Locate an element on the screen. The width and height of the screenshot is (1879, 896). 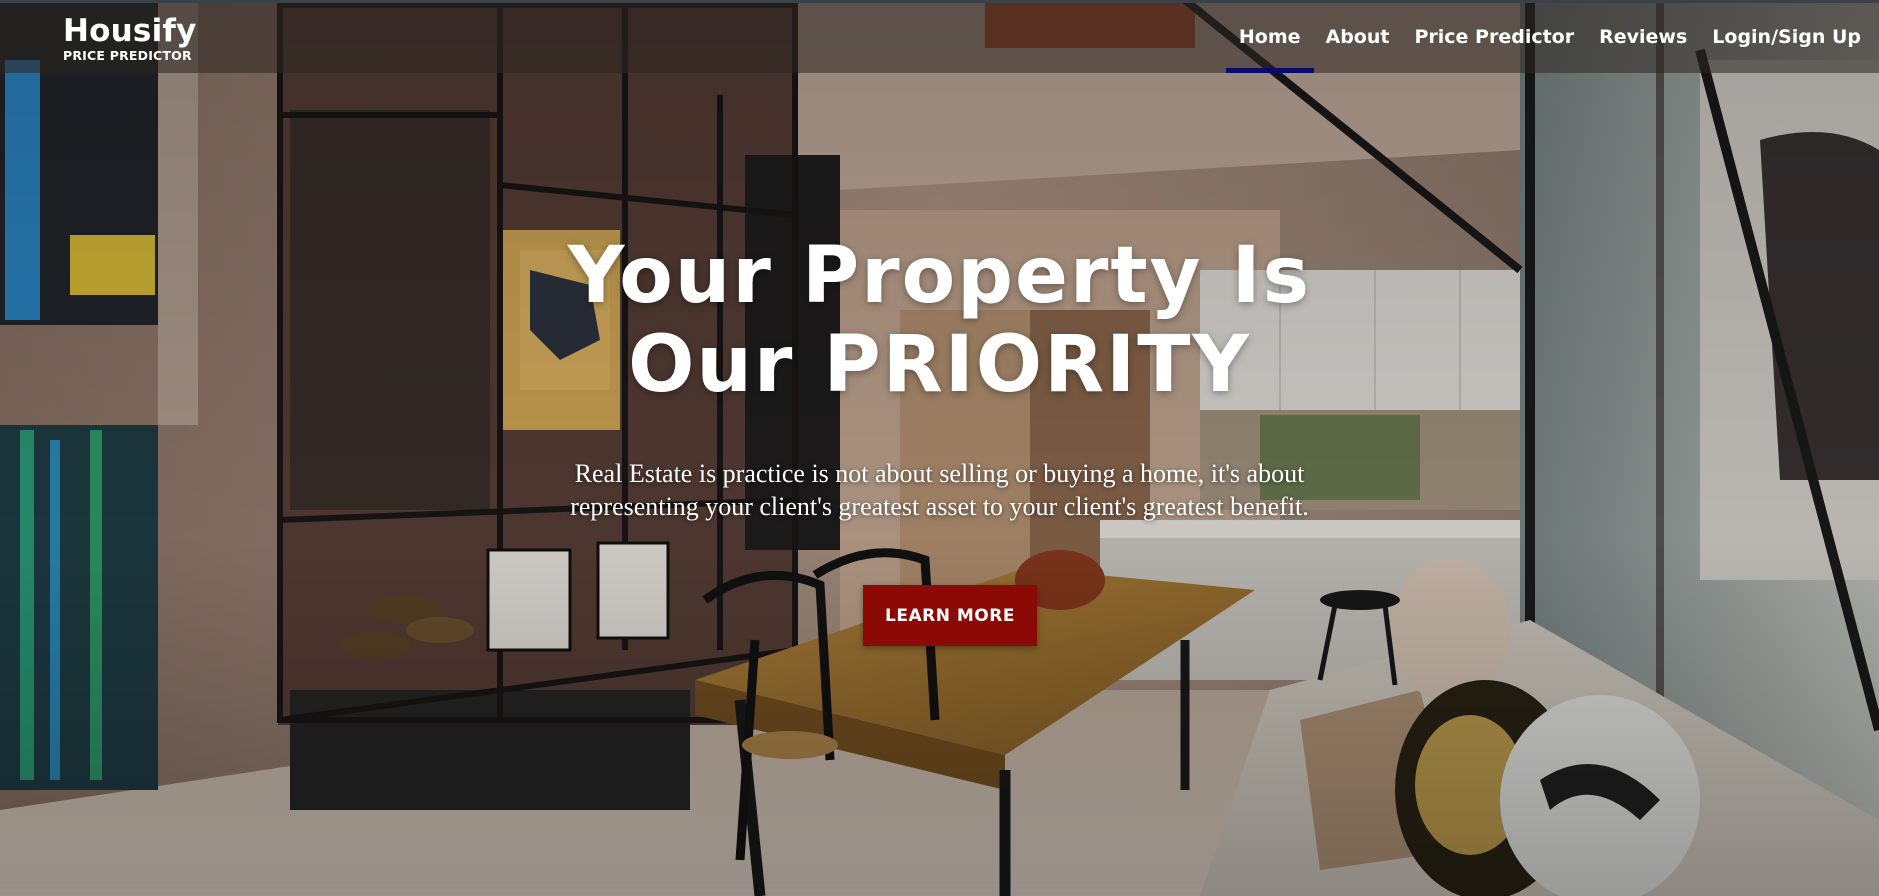
top-border is located at coordinates (939, 1).